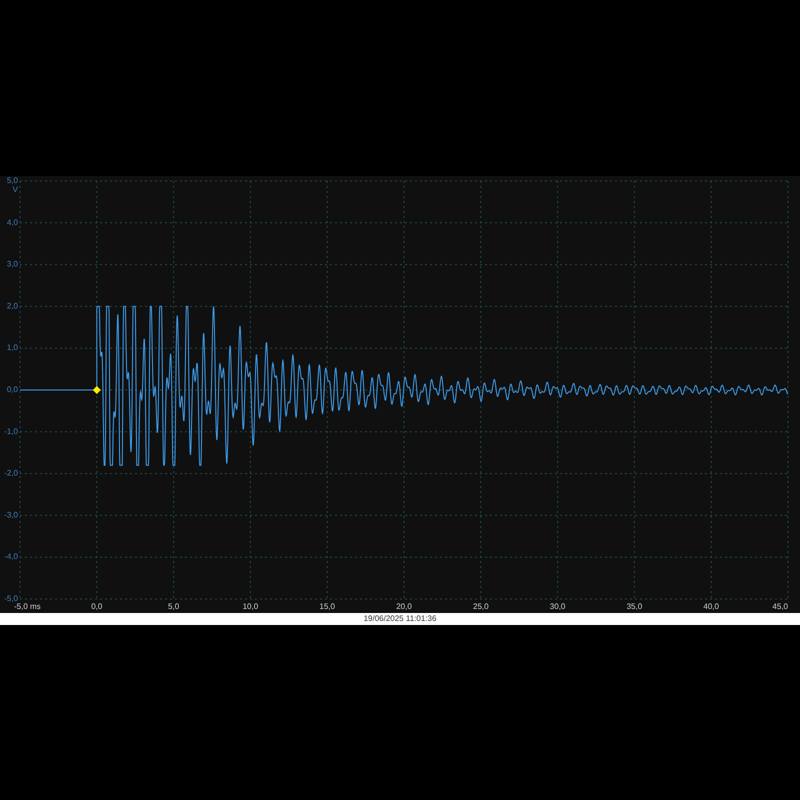 This screenshot has height=800, width=800. I want to click on trigger-marker-icon, so click(96, 390).